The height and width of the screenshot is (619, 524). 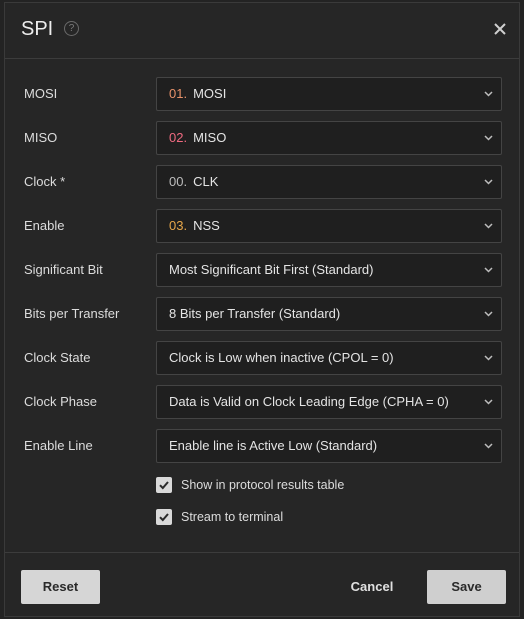 I want to click on select-value: Most Significant Bit First (Standard), so click(x=271, y=269).